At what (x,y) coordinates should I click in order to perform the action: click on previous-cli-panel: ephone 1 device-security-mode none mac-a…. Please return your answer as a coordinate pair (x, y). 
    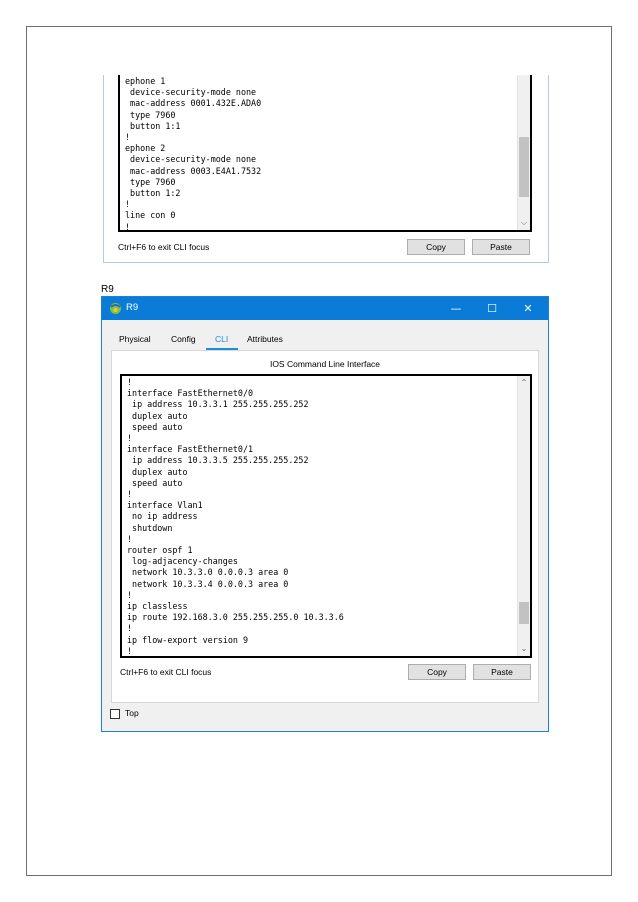
    Looking at the image, I should click on (326, 169).